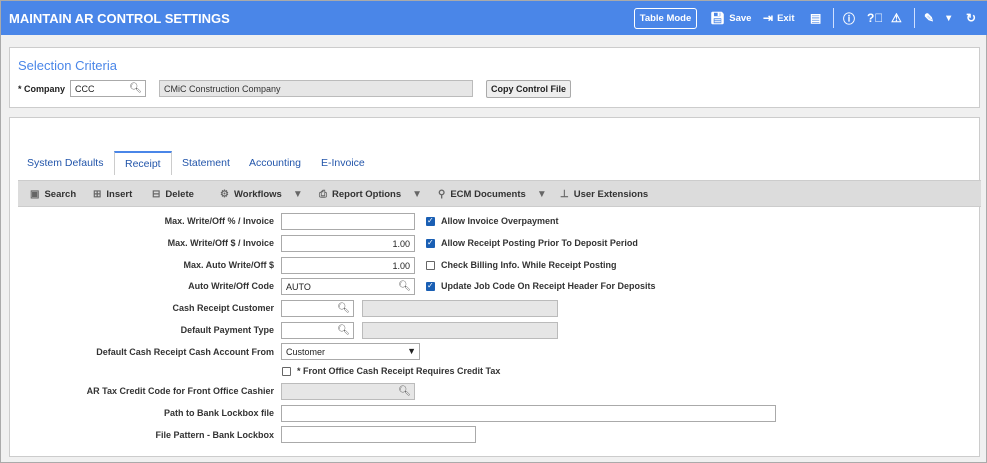 Image resolution: width=987 pixels, height=463 pixels. Describe the element at coordinates (665, 18) in the screenshot. I see `table-mode-button: Table Mode` at that location.